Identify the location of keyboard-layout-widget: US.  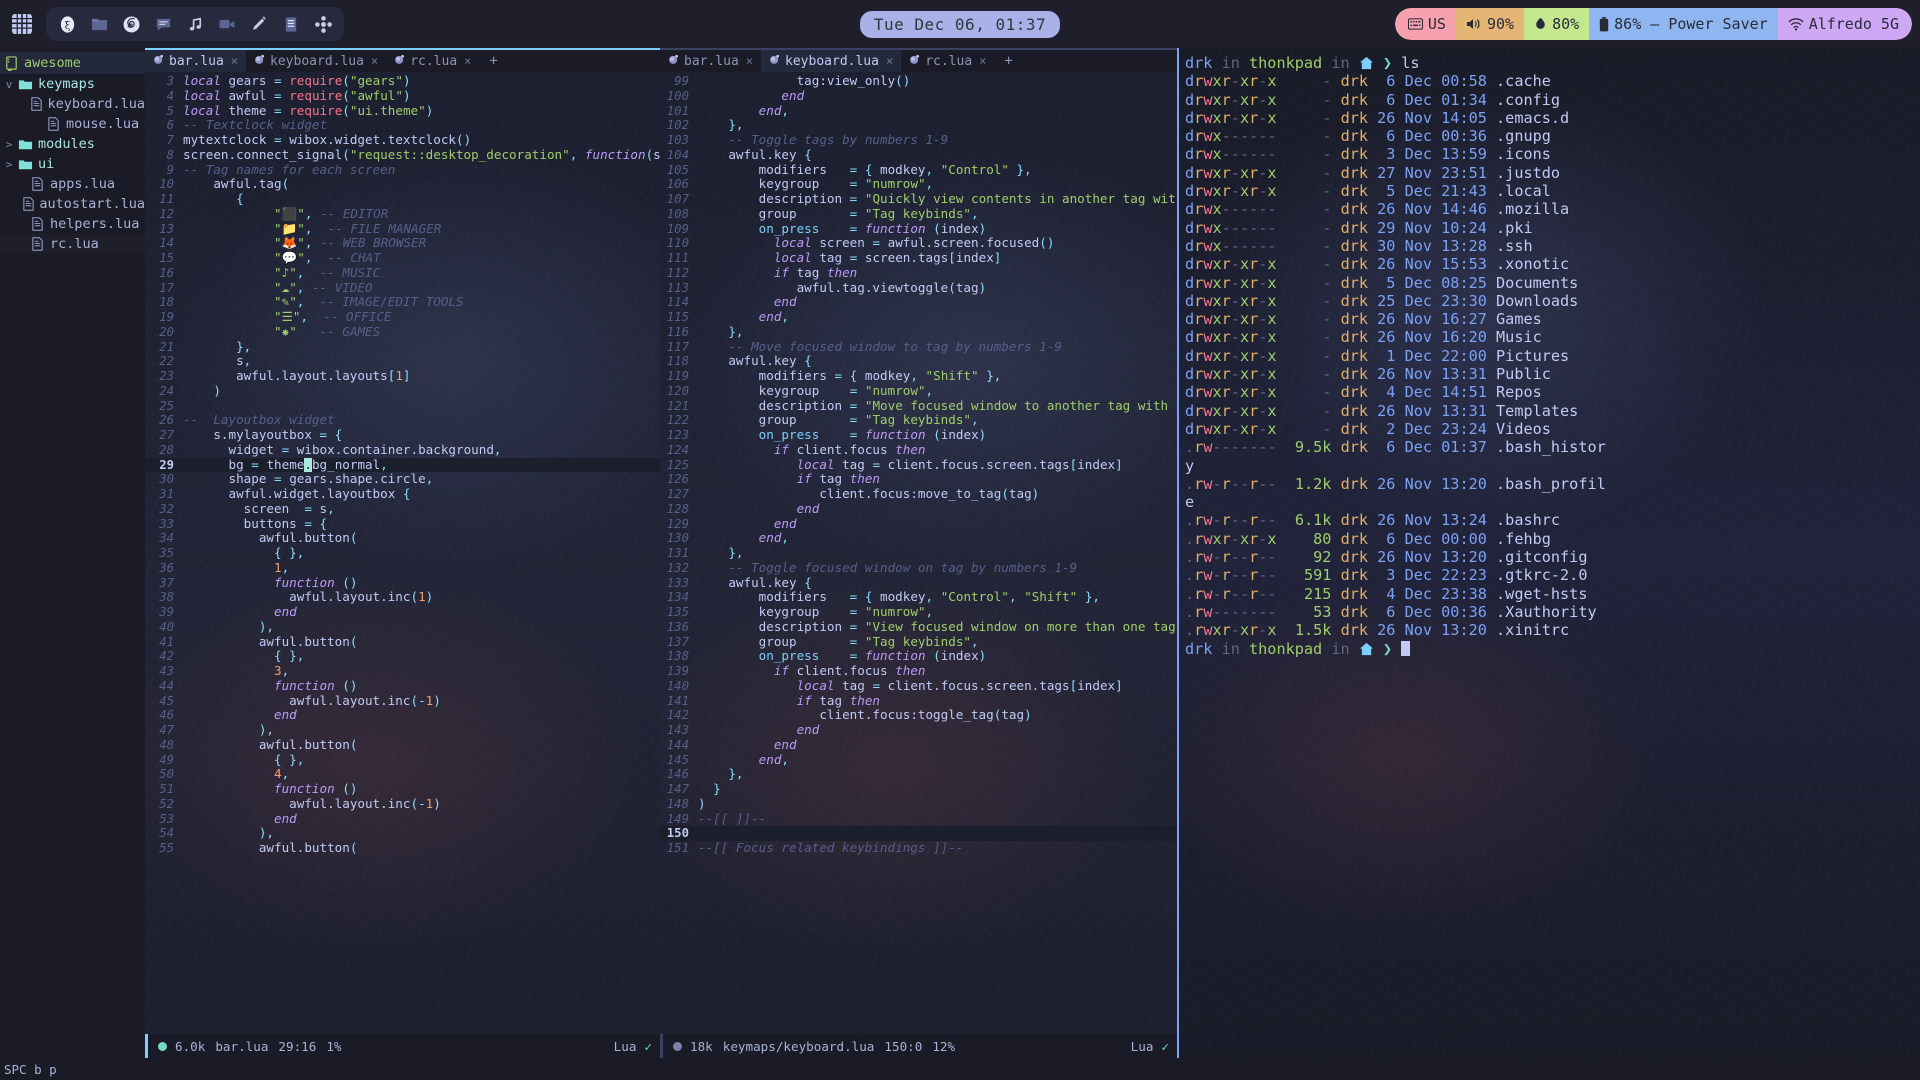
(1425, 24).